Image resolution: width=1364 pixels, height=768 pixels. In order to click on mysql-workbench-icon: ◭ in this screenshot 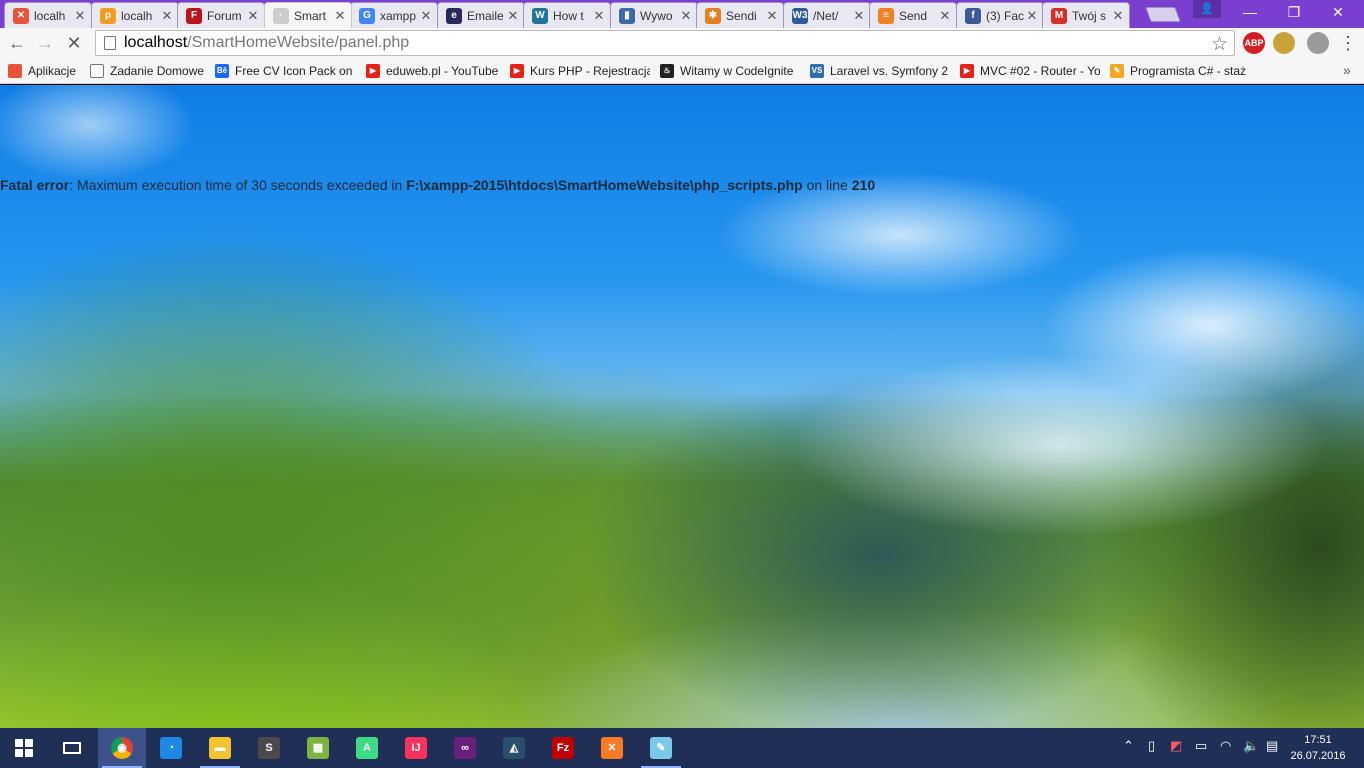, I will do `click(514, 748)`.